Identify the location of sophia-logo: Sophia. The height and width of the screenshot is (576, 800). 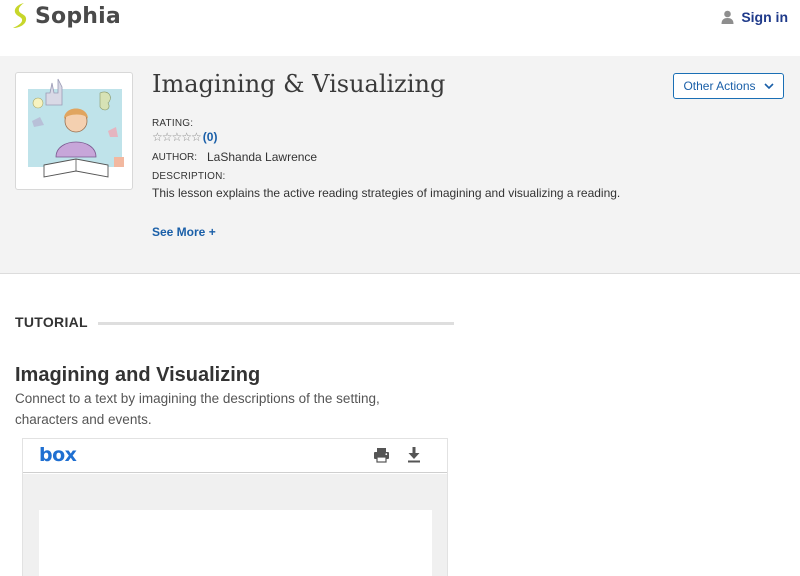
(65, 16).